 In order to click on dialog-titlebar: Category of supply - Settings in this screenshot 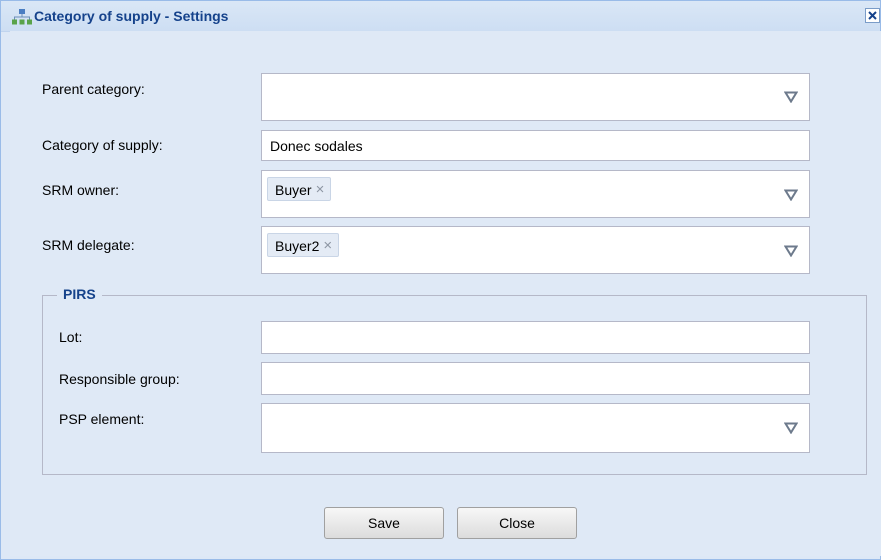, I will do `click(440, 16)`.